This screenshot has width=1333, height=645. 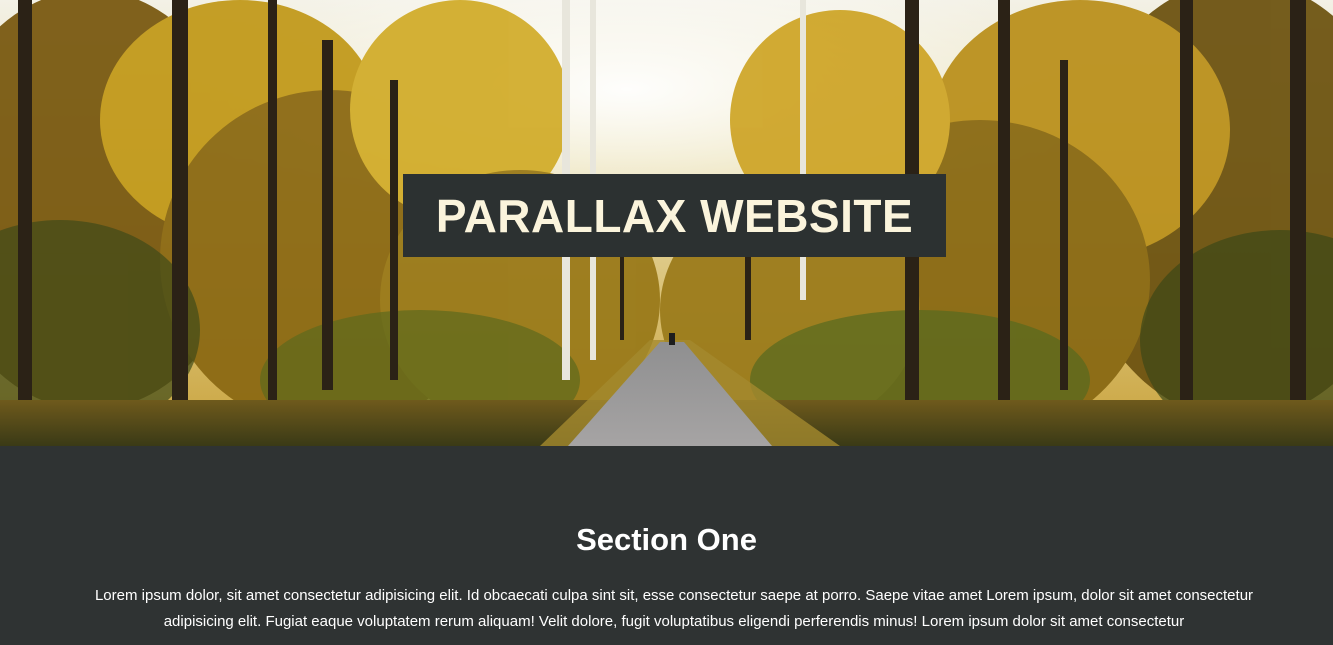 I want to click on section-title: Section One, so click(x=666, y=539).